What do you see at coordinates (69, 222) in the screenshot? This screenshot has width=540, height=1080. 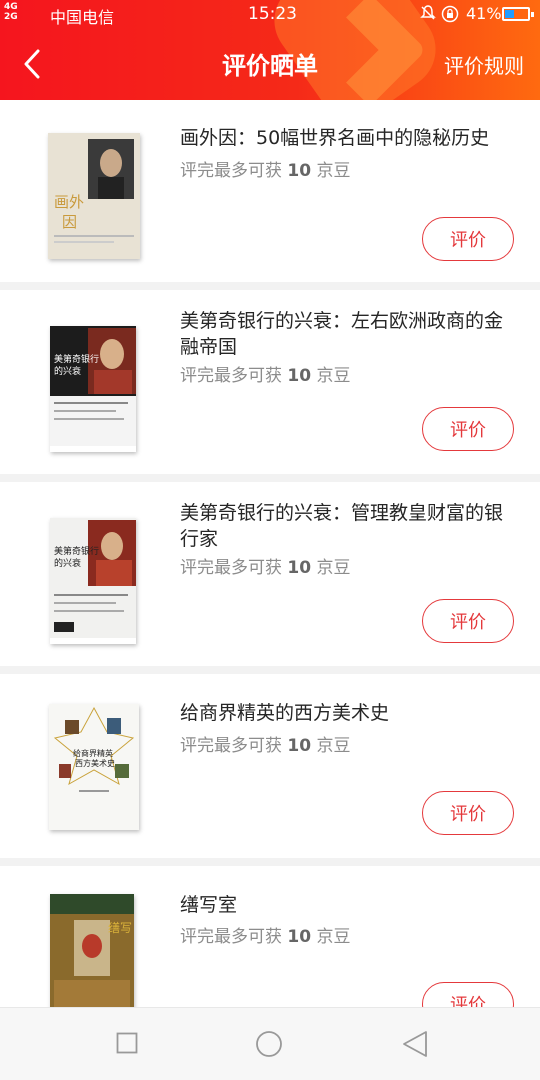 I see `svg-text: 因` at bounding box center [69, 222].